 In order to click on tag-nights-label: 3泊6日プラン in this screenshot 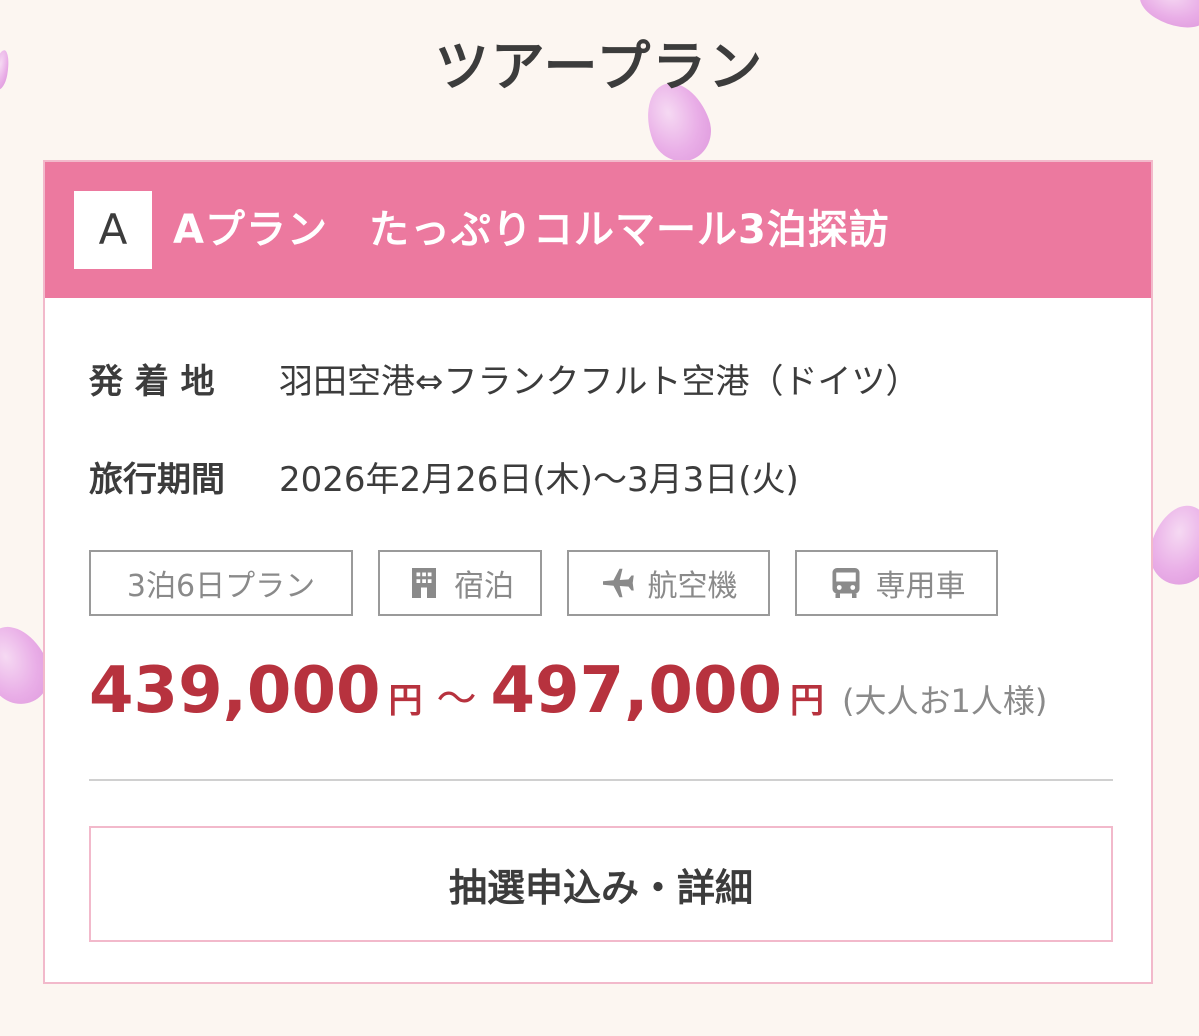, I will do `click(221, 586)`.